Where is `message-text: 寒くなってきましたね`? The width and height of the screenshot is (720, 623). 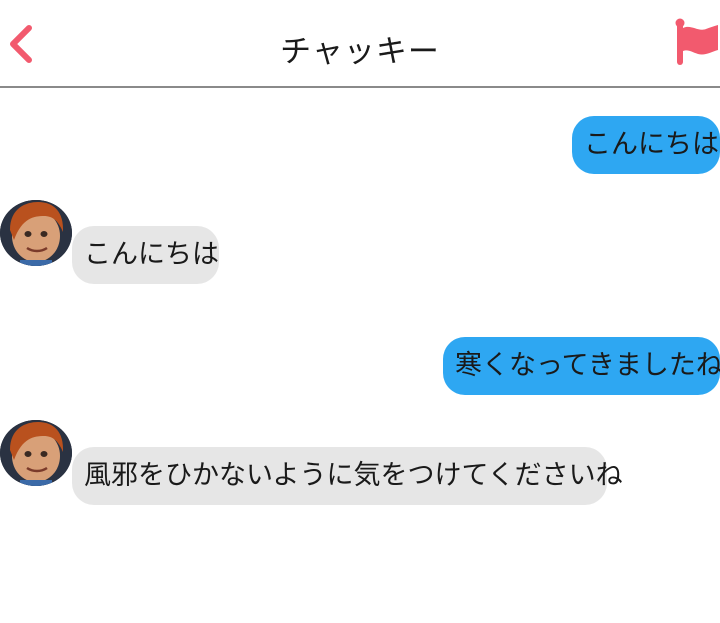 message-text: 寒くなってきましたね is located at coordinates (587, 365).